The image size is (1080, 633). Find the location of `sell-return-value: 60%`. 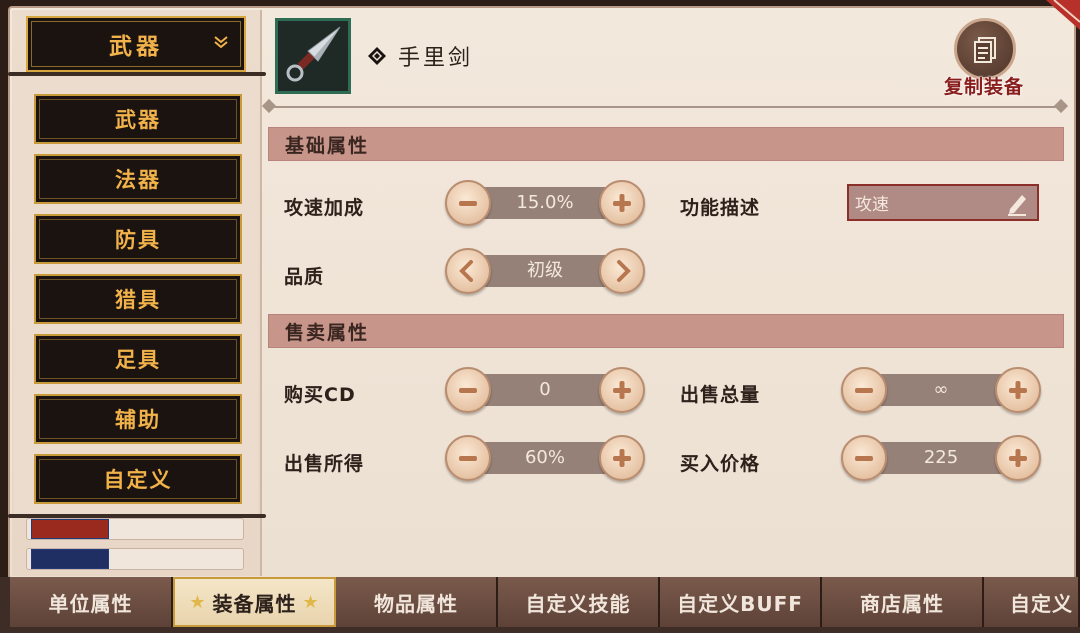

sell-return-value: 60% is located at coordinates (544, 457).